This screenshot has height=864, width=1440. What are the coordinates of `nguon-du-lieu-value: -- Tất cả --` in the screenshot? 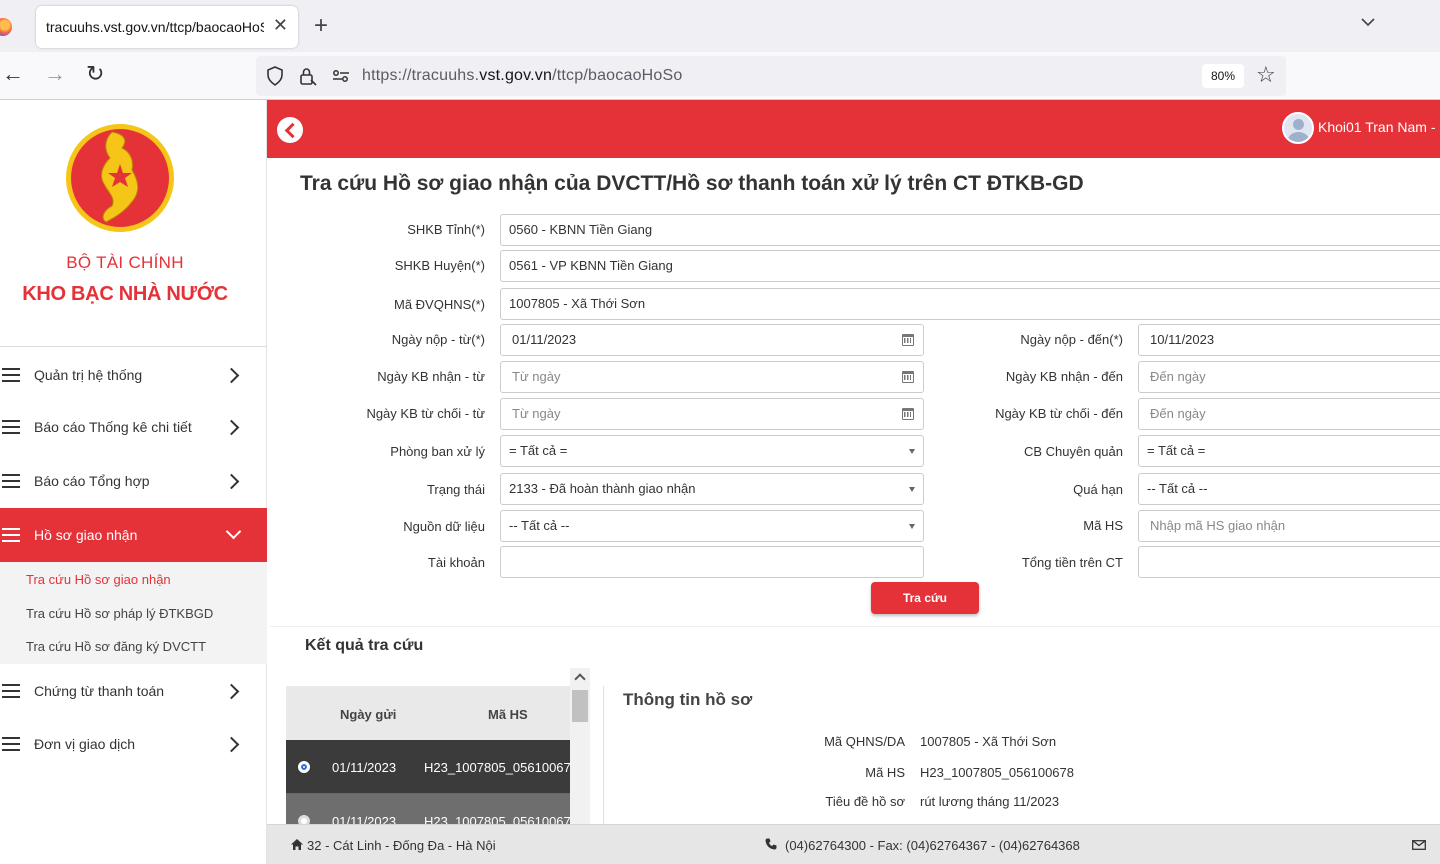 It's located at (539, 525).